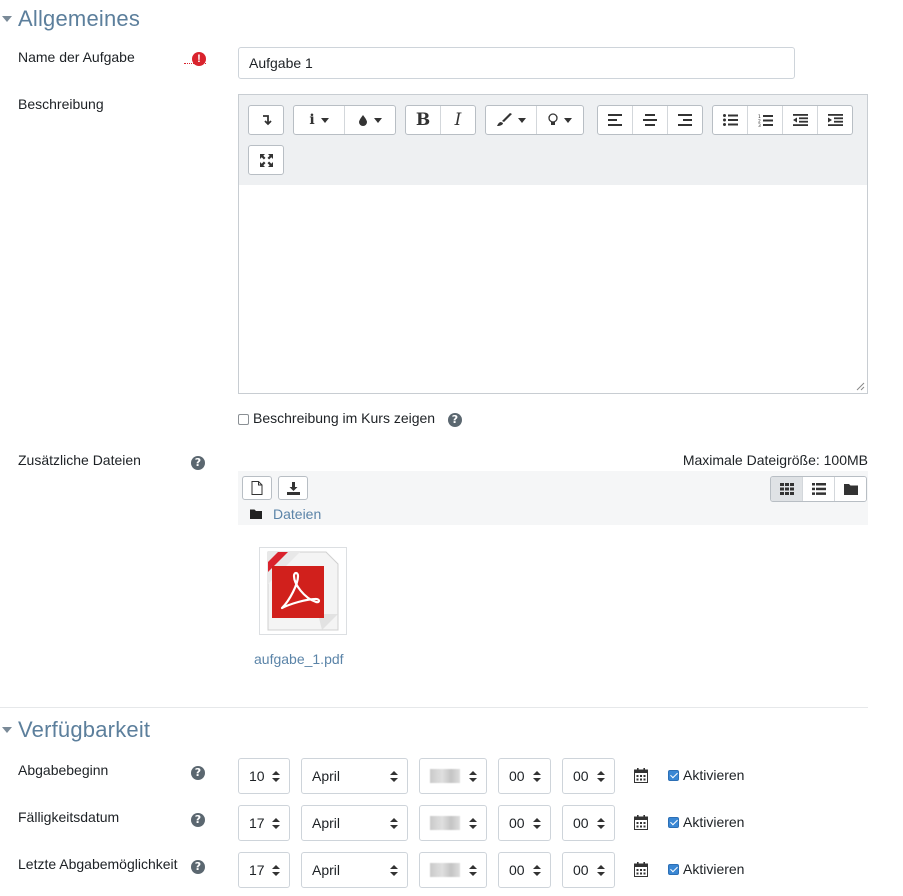 This screenshot has width=903, height=896. I want to click on toolbar-group-align, so click(650, 120).